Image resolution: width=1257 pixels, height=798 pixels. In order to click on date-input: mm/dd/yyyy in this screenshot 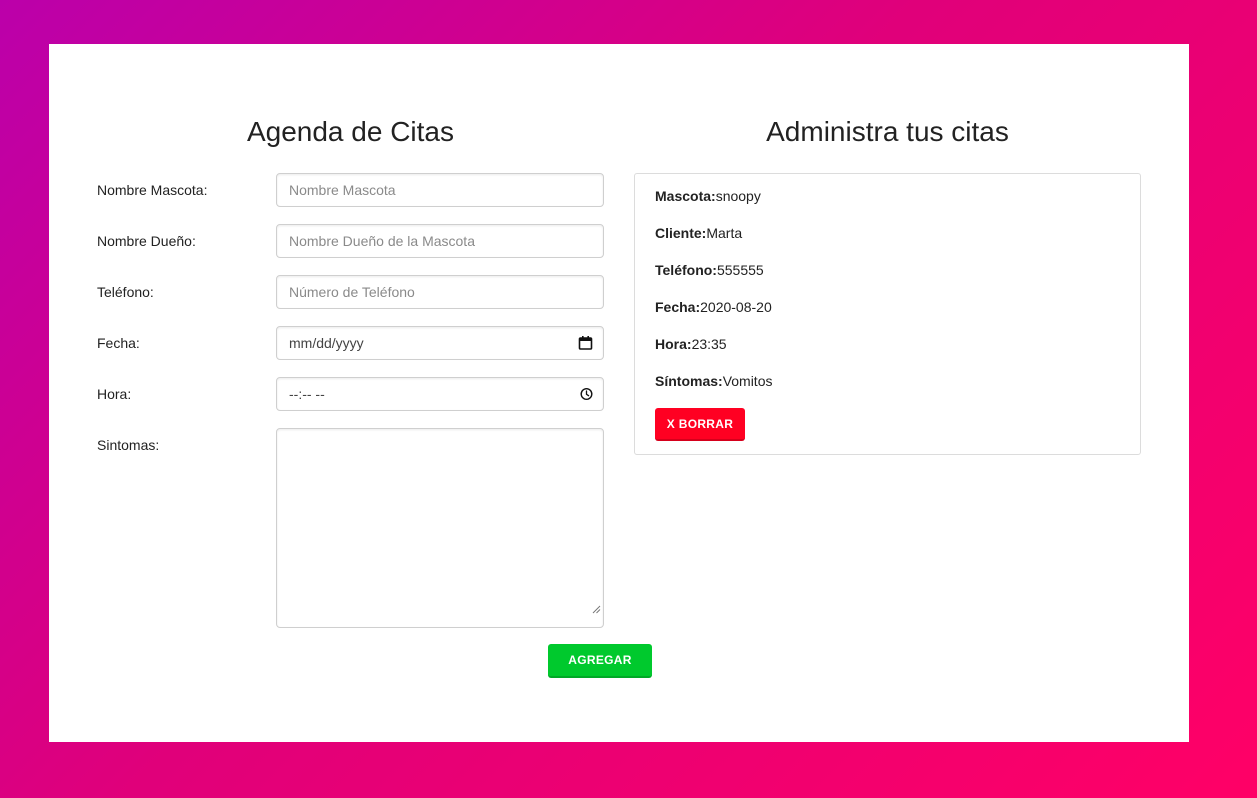, I will do `click(440, 343)`.